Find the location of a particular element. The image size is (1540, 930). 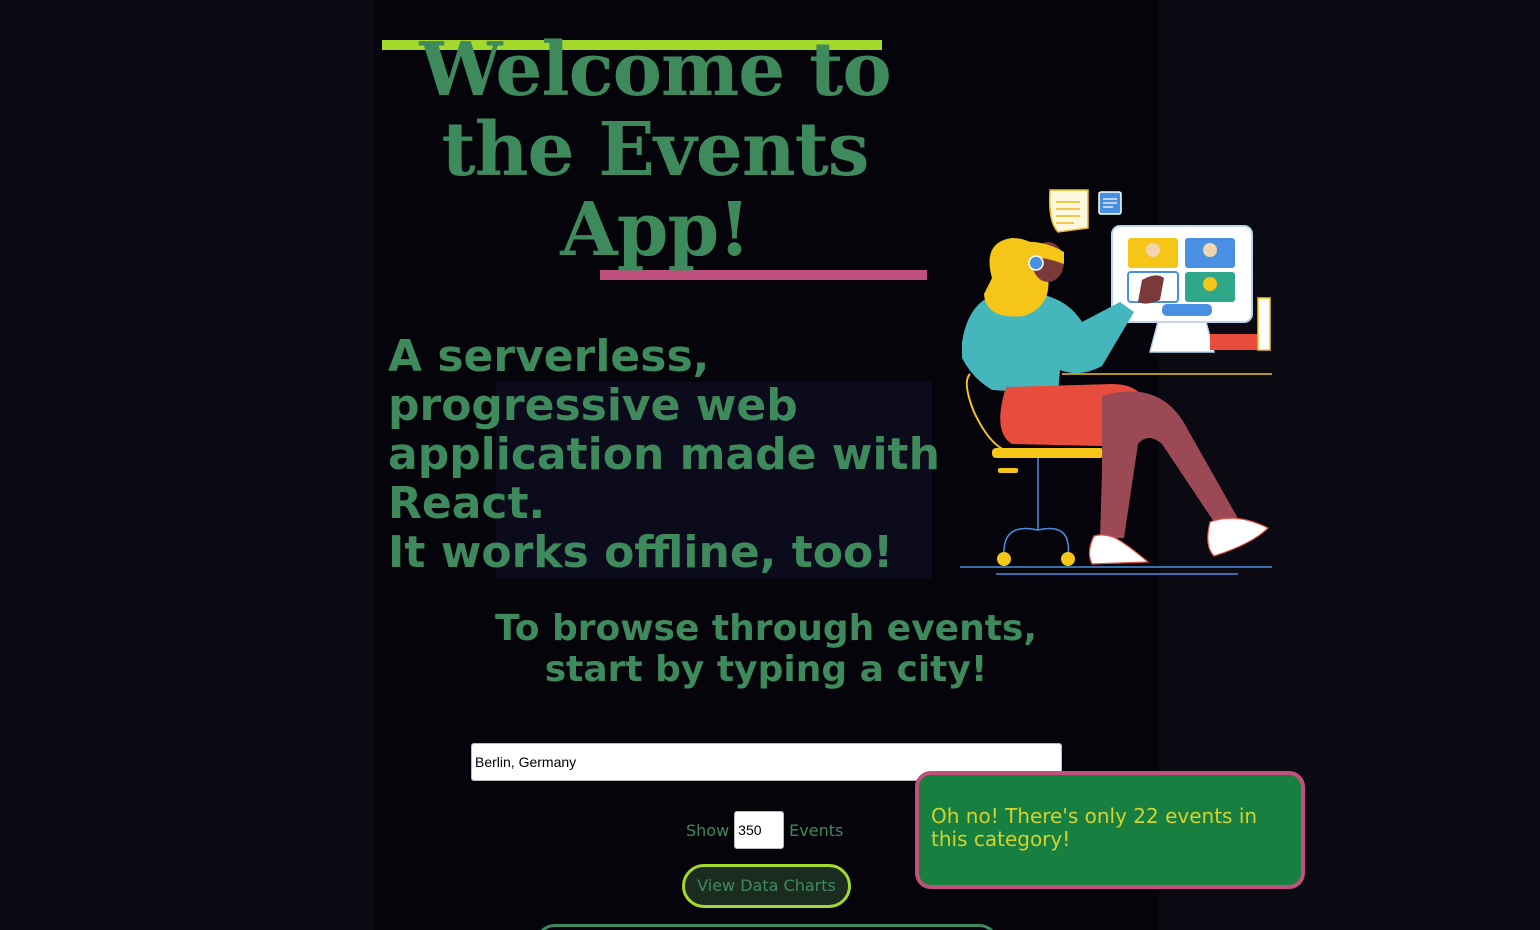

page-title-line: the Events is located at coordinates (655, 150).